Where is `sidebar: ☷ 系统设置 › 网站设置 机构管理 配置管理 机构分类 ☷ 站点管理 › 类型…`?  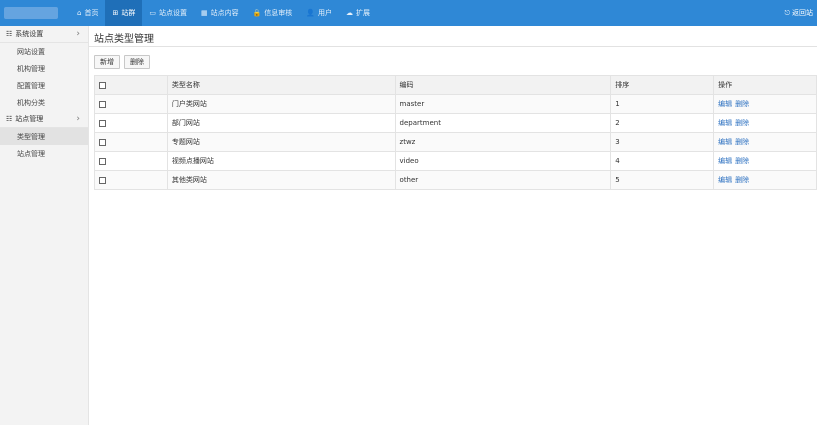 sidebar: ☷ 系统设置 › 网站设置 机构管理 配置管理 机构分类 ☷ 站点管理 › 类型… is located at coordinates (44, 225).